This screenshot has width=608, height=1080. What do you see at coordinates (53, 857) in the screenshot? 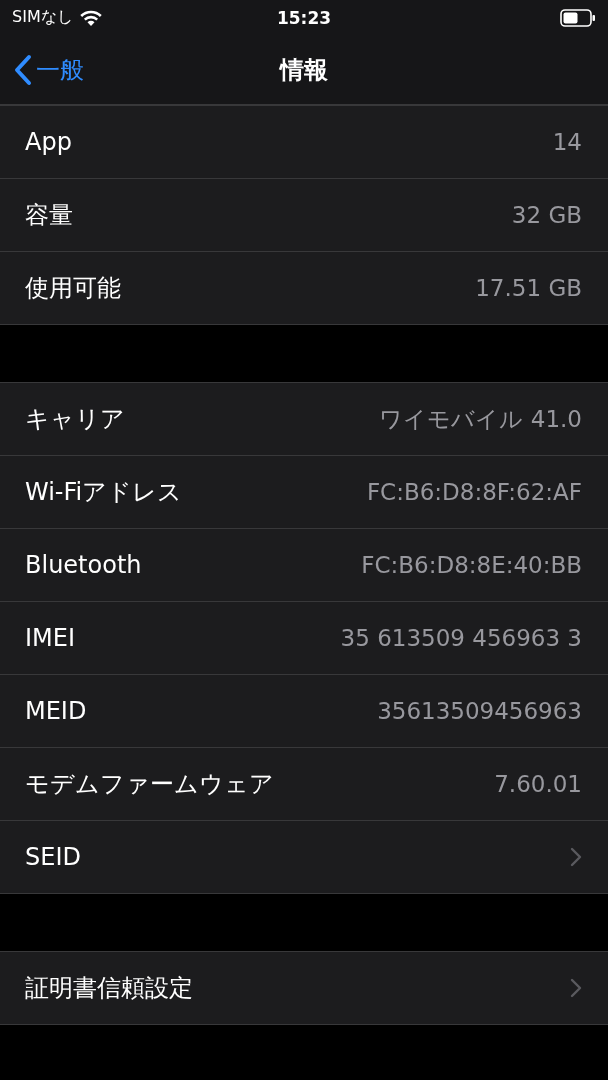
I see `row-label: SEID` at bounding box center [53, 857].